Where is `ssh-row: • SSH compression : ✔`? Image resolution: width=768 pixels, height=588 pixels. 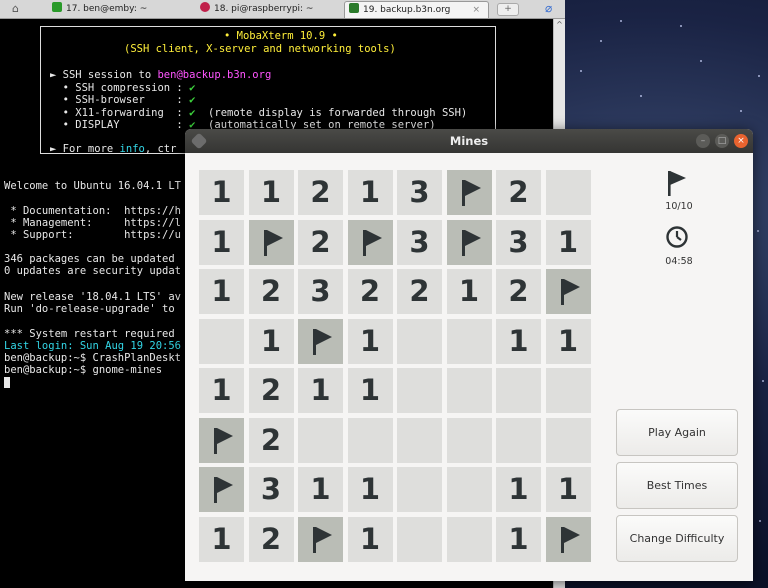 ssh-row: • SSH compression : ✔ is located at coordinates (123, 88).